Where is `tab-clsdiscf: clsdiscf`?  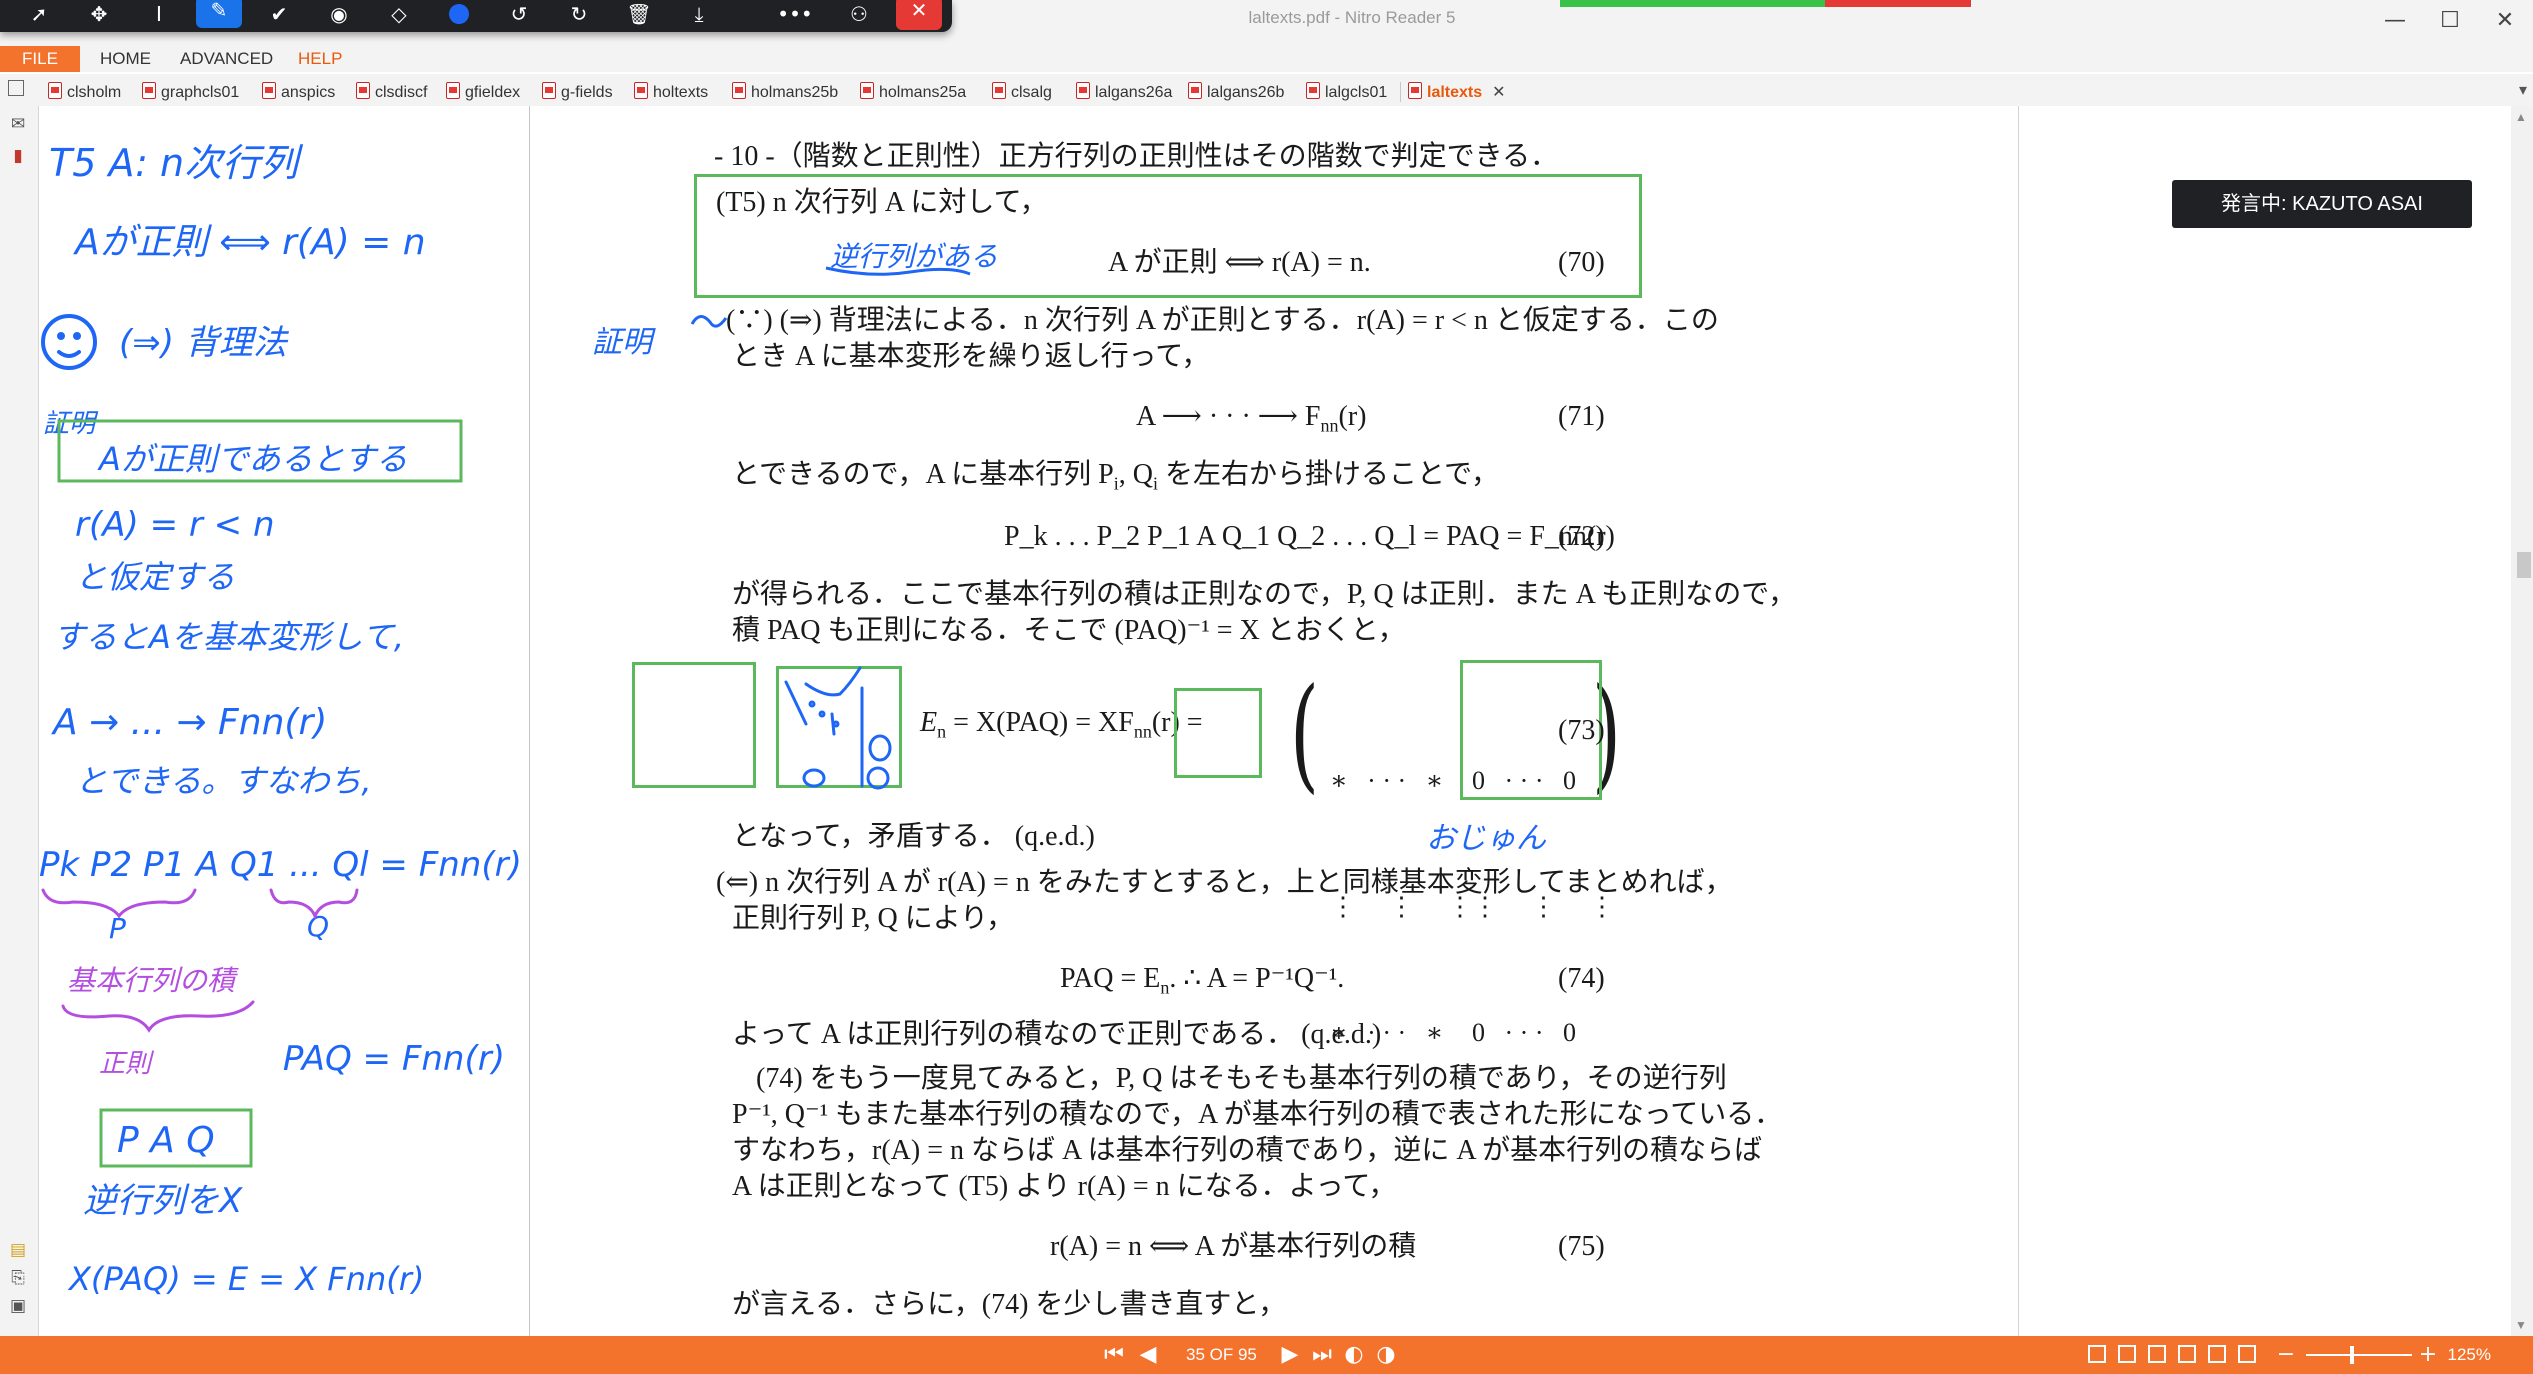
tab-clsdiscf: clsdiscf is located at coordinates (391, 92).